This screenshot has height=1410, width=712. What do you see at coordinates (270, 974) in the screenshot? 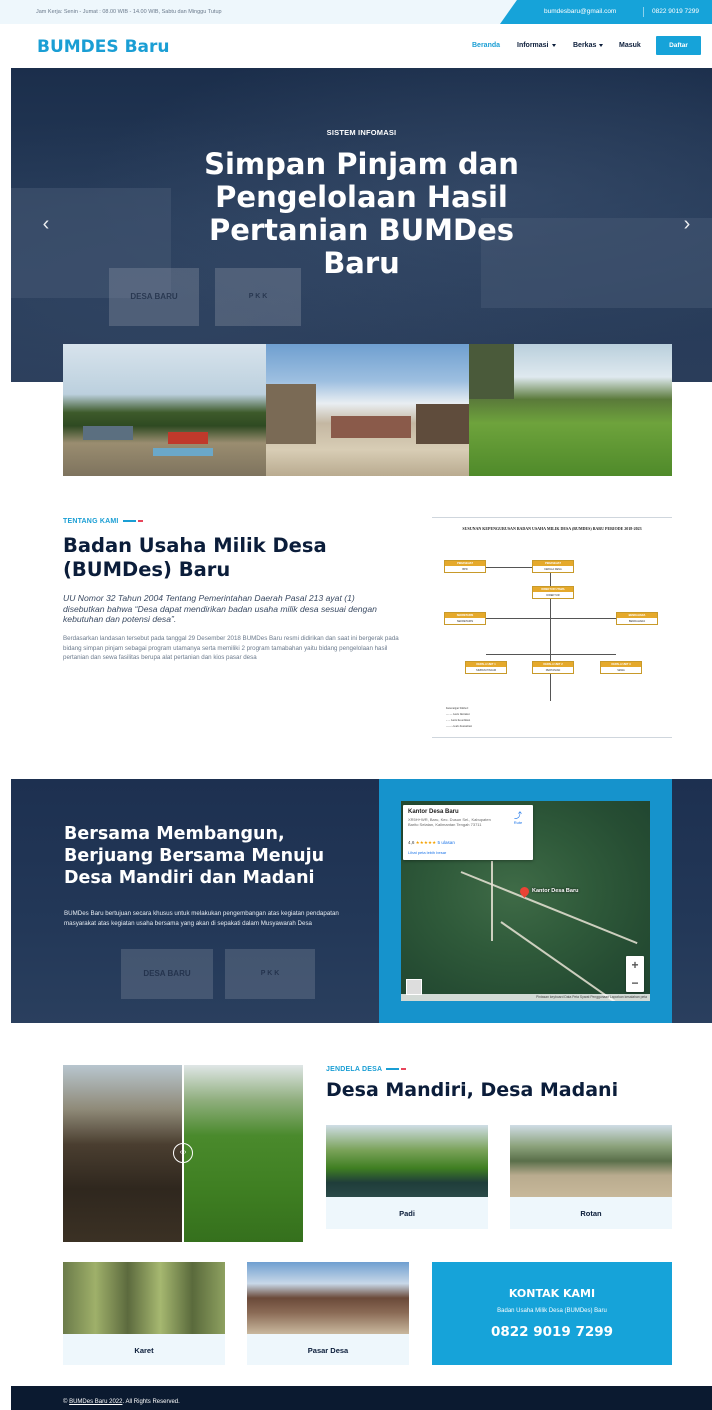
I see `mission-sign-right: P K K` at bounding box center [270, 974].